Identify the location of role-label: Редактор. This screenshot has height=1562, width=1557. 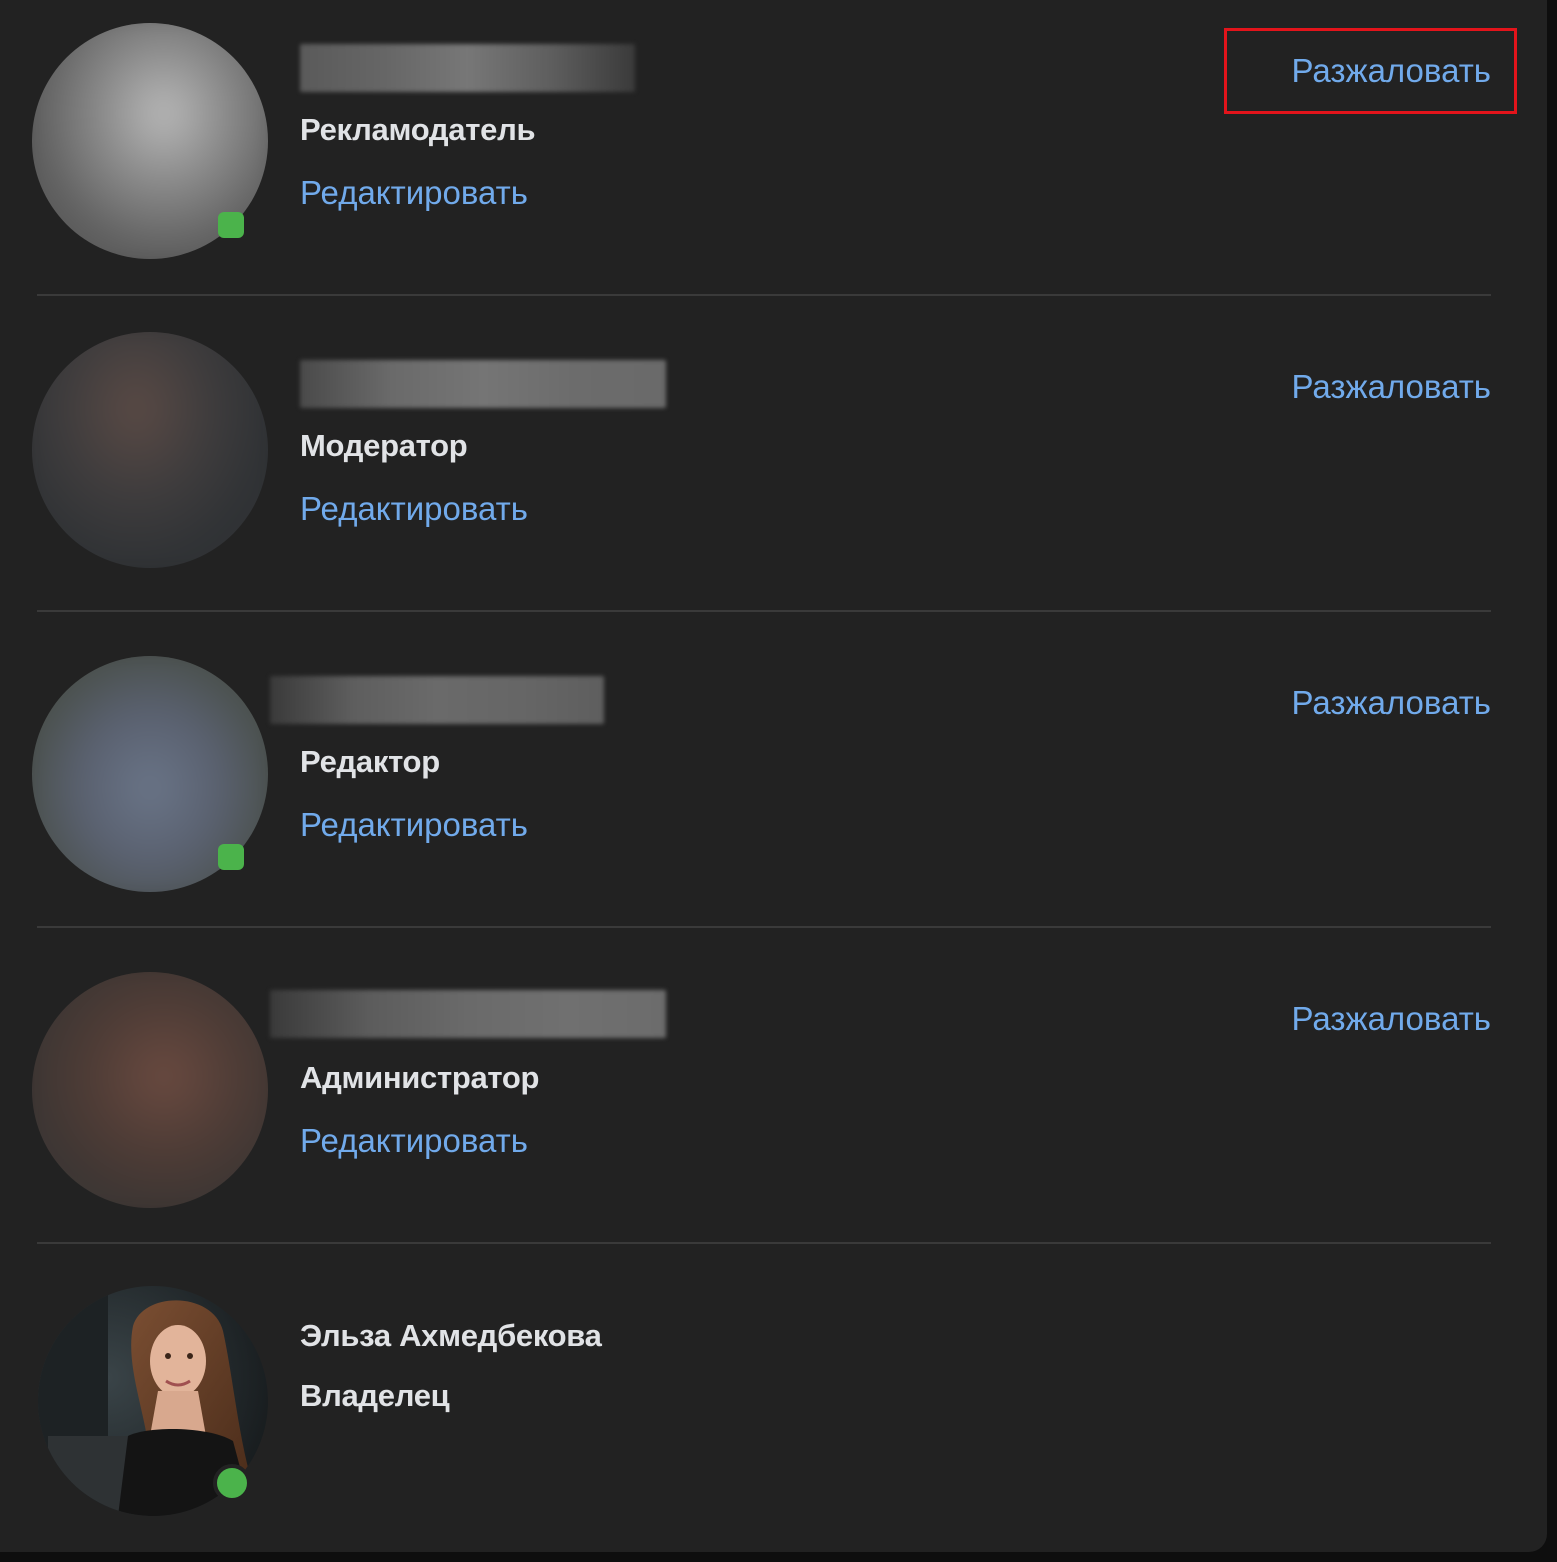
(370, 761).